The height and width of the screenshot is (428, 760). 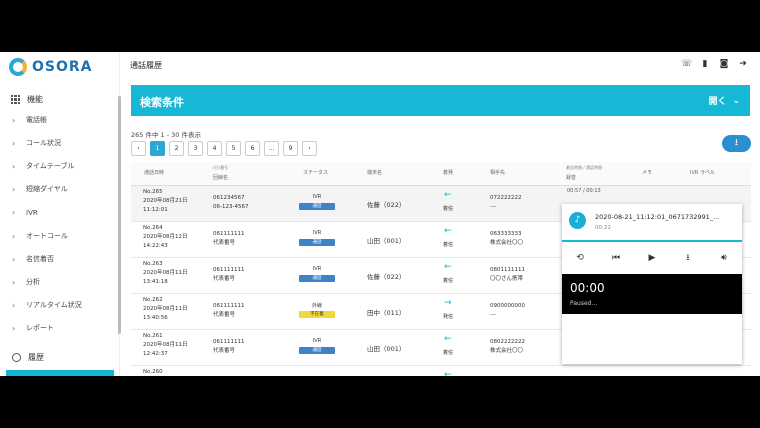 I want to click on caller-number: 061234567, so click(x=229, y=198).